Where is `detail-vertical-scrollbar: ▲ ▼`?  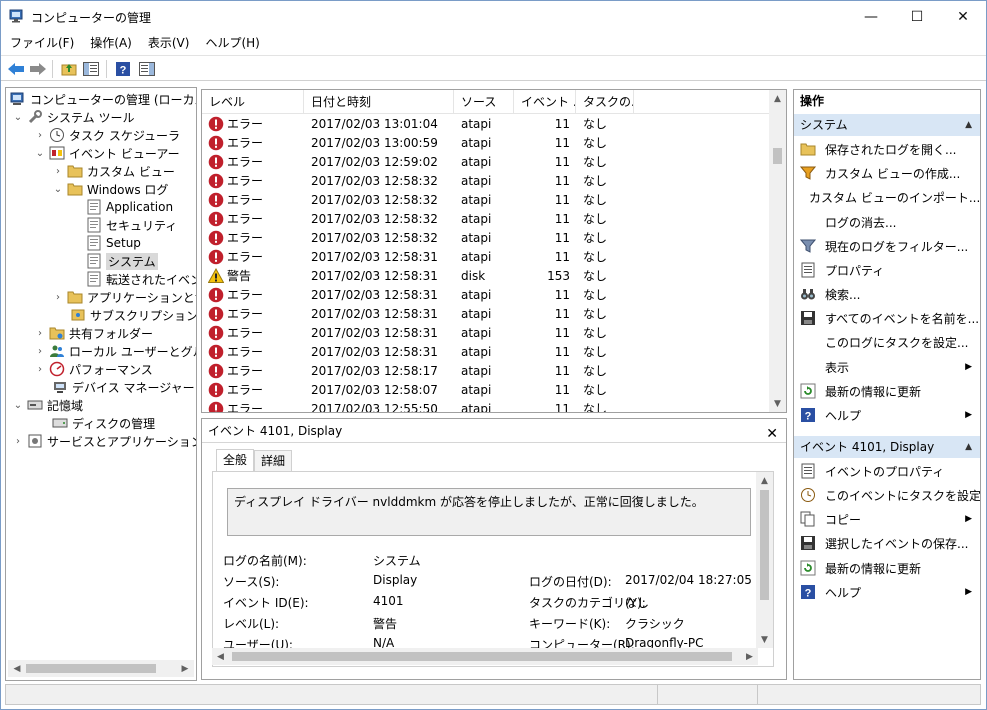 detail-vertical-scrollbar: ▲ ▼ is located at coordinates (764, 560).